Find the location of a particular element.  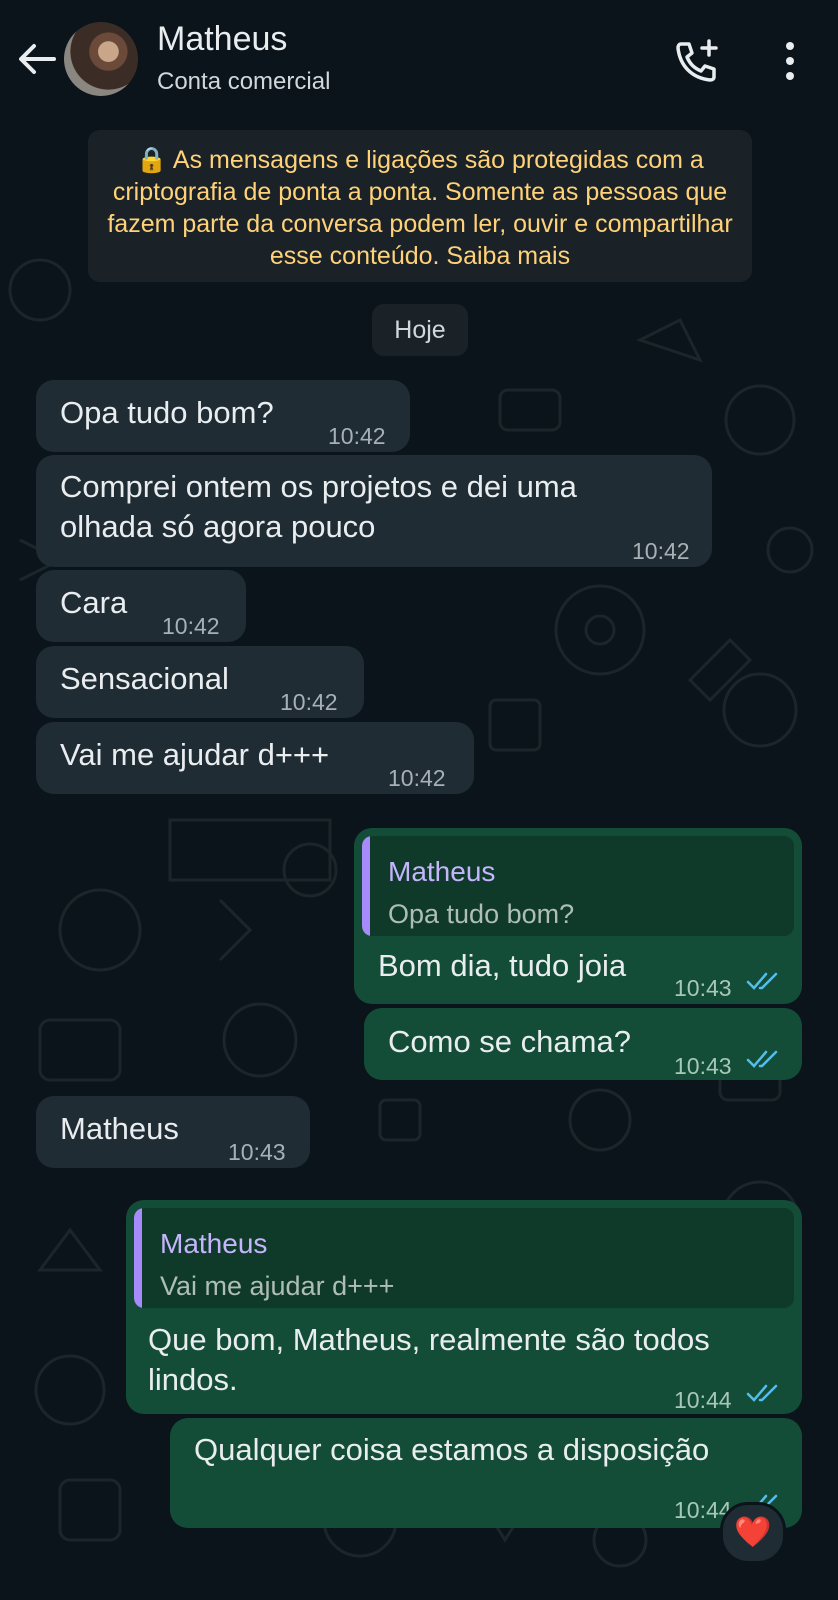

message-text: Como se chama? is located at coordinates (509, 1041).